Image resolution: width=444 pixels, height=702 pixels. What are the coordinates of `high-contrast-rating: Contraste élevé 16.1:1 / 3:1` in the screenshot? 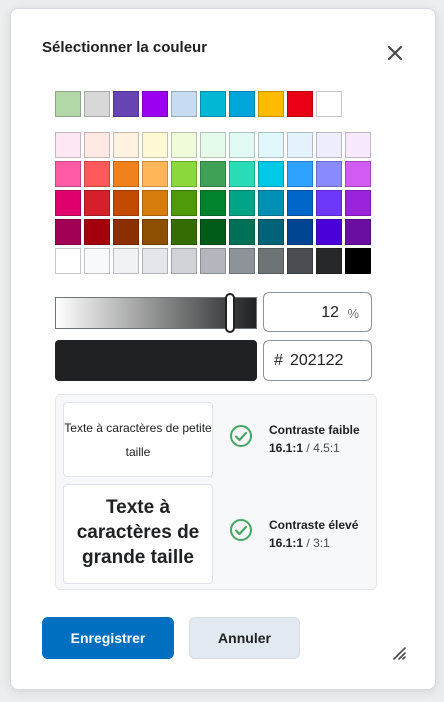 It's located at (313, 534).